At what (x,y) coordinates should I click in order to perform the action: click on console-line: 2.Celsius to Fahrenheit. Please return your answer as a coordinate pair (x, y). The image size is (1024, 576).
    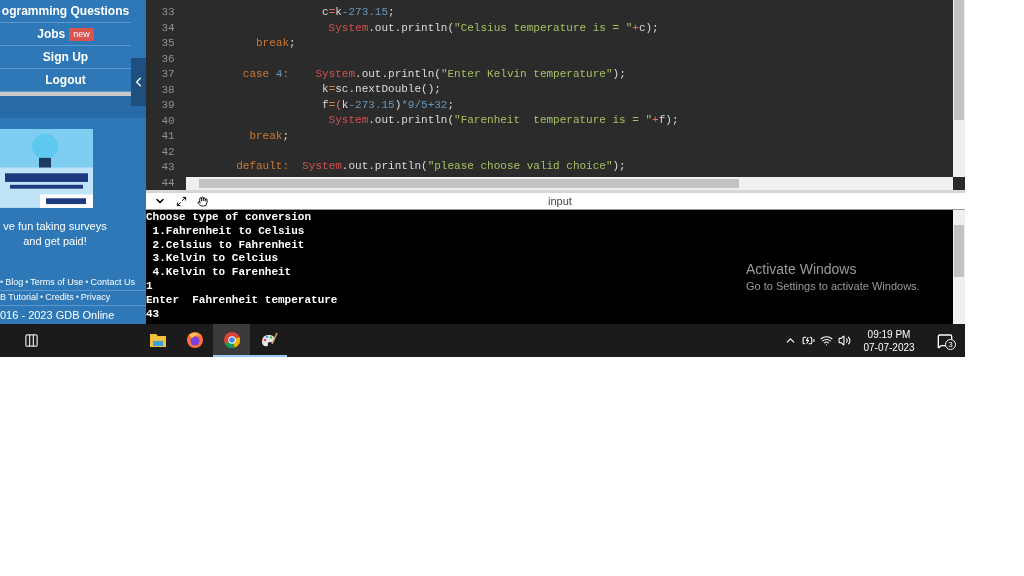
    Looking at the image, I should click on (228, 245).